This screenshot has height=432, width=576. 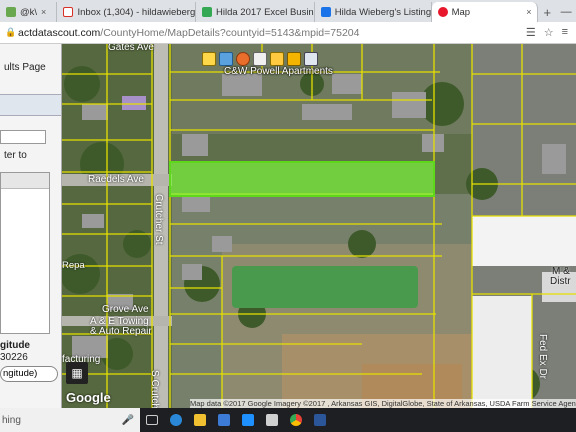 What do you see at coordinates (30, 105) in the screenshot?
I see `sidebar-header-band` at bounding box center [30, 105].